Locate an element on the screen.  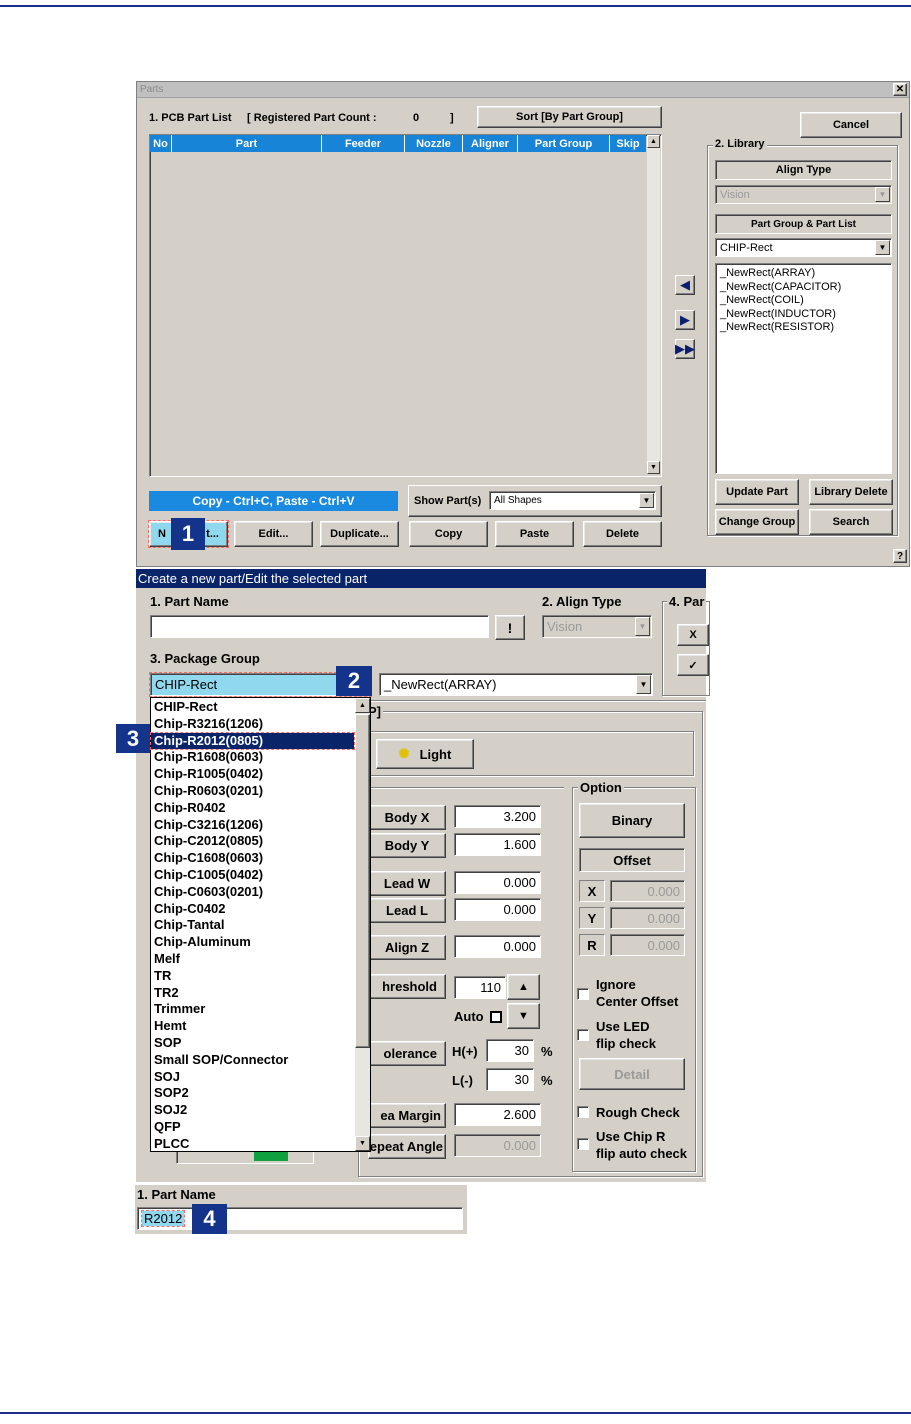
dropdown-item: CHIP-Rect is located at coordinates (252, 707).